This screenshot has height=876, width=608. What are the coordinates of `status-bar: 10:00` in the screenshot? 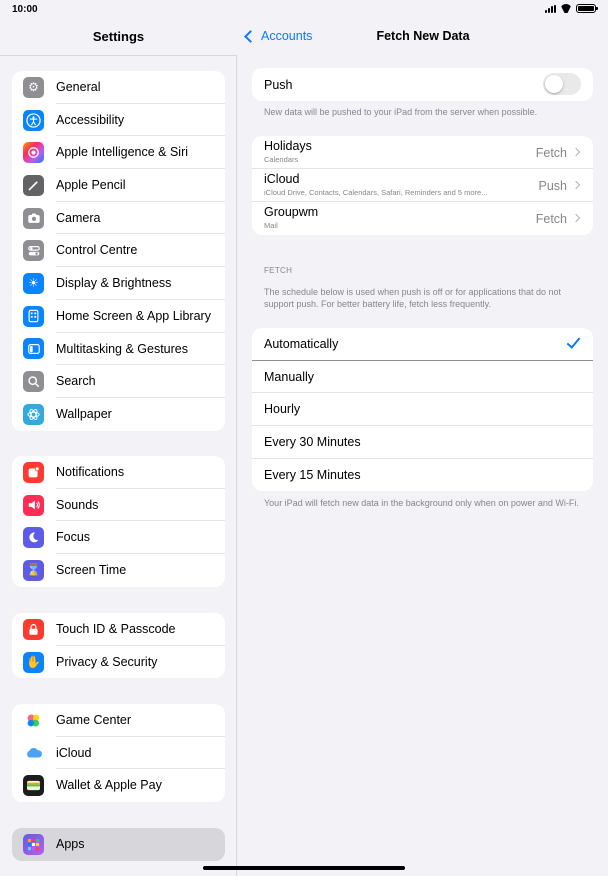 It's located at (304, 9).